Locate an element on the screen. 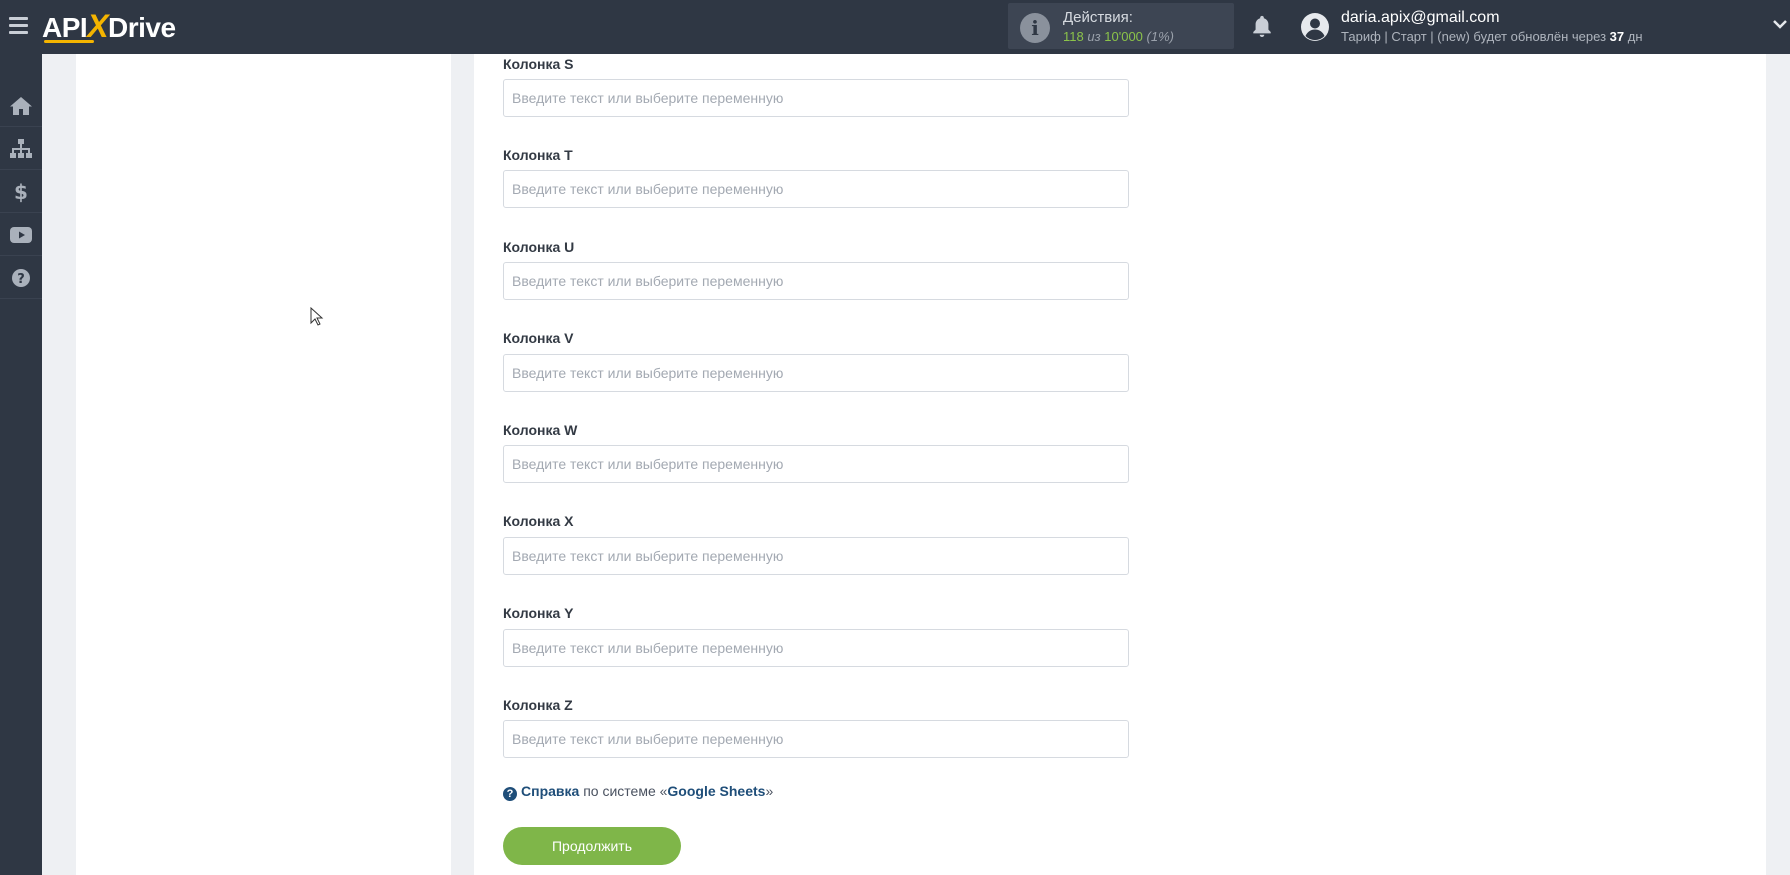 Image resolution: width=1790 pixels, height=875 pixels. column-u-input is located at coordinates (816, 281).